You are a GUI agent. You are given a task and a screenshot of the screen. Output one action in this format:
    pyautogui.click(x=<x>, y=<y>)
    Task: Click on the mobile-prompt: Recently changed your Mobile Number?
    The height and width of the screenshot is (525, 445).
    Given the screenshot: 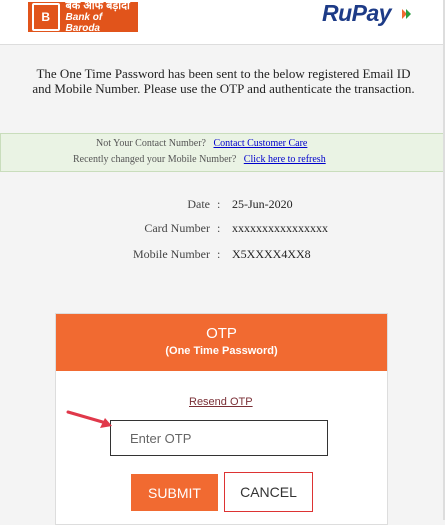 What is the action you would take?
    pyautogui.click(x=155, y=159)
    